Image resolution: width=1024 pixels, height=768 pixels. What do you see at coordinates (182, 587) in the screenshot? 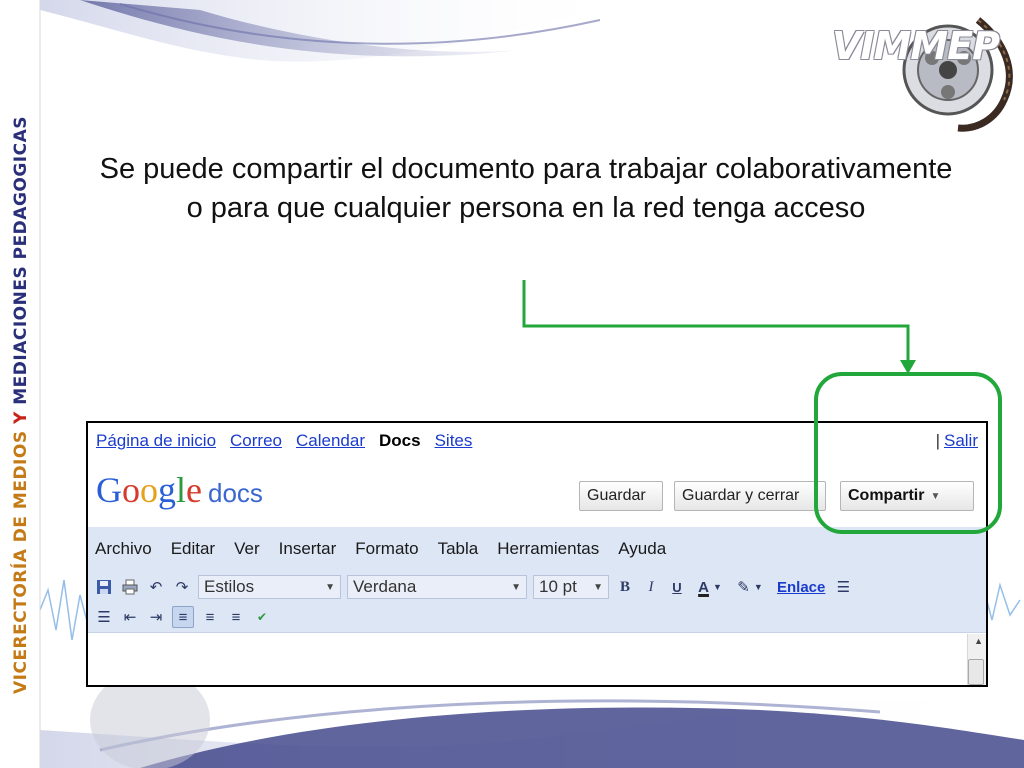
I see `redo-icon: ↷` at bounding box center [182, 587].